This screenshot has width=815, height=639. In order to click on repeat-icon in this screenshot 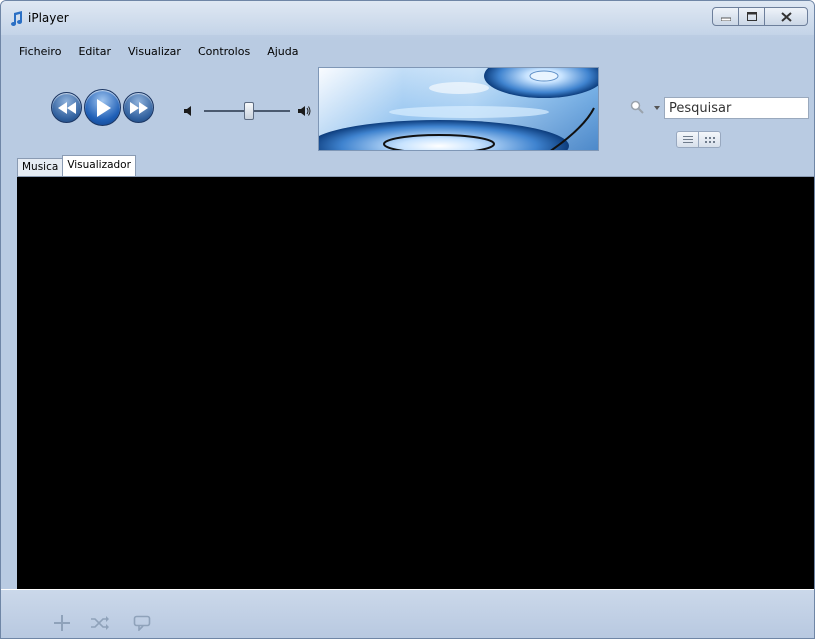, I will do `click(142, 623)`.